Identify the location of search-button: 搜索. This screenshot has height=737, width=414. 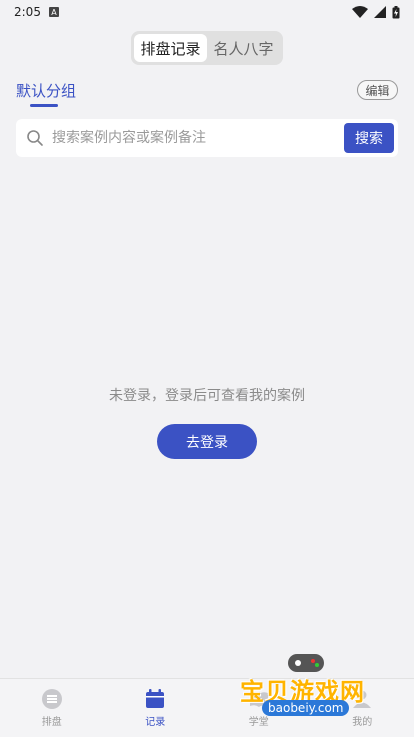
(369, 138).